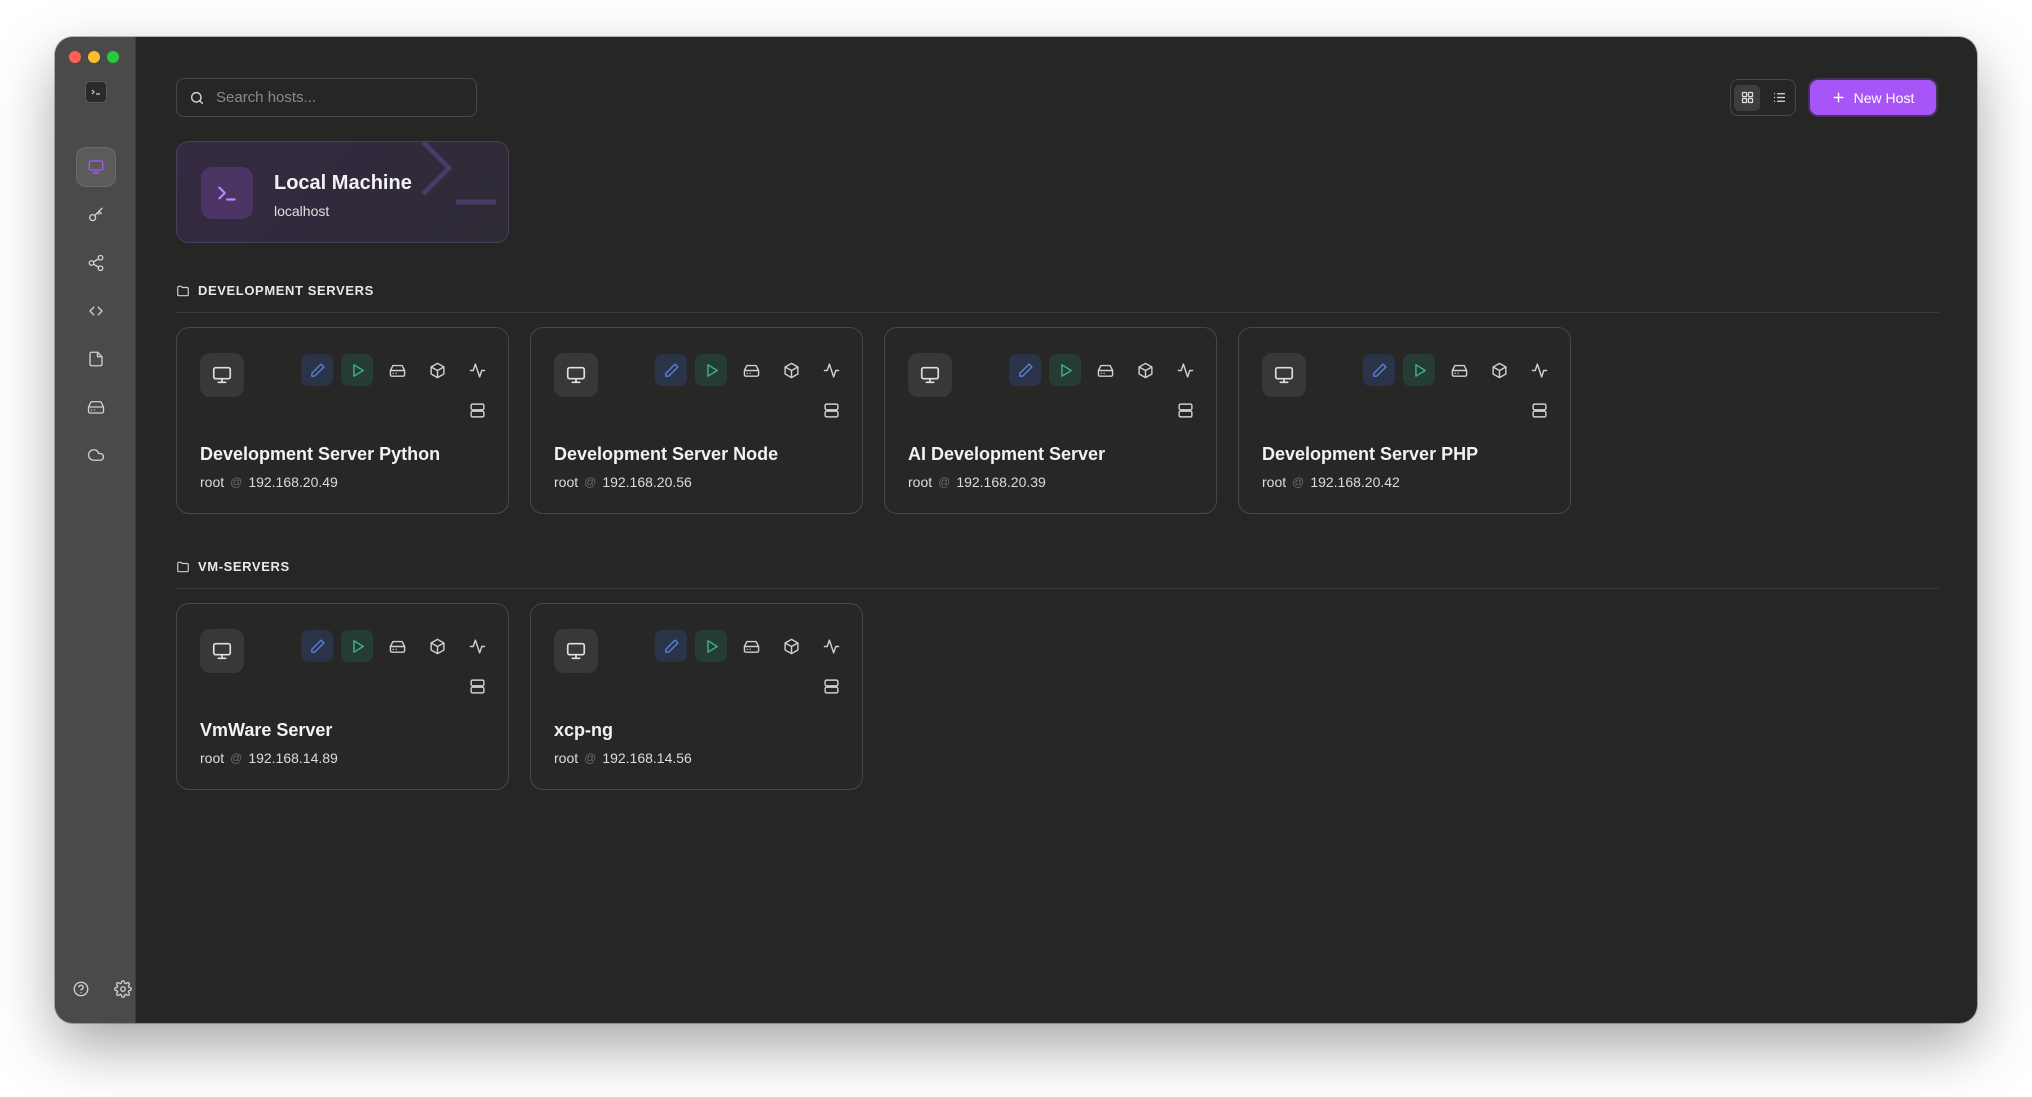 This screenshot has height=1097, width=2032. I want to click on sidebar-item-storage, so click(96, 407).